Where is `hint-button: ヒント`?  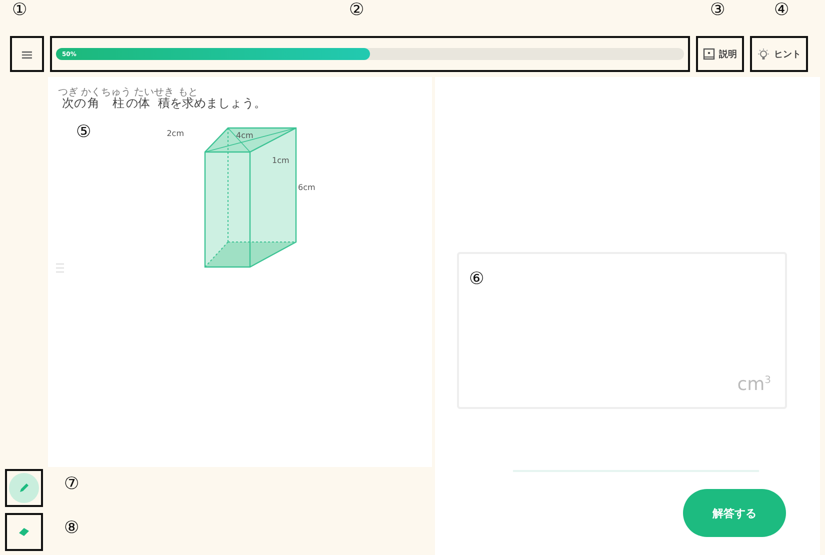 hint-button: ヒント is located at coordinates (779, 54).